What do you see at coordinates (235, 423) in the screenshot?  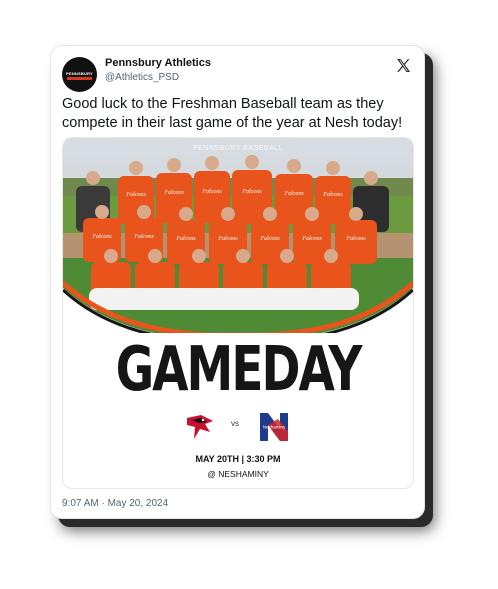 I see `versus-label: vs` at bounding box center [235, 423].